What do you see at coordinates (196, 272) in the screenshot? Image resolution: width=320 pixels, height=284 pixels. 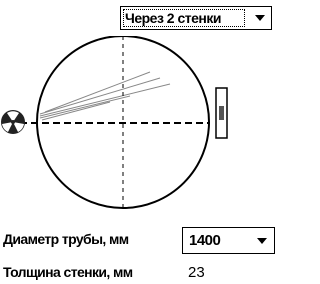 I see `wall-thickness-value: 23` at bounding box center [196, 272].